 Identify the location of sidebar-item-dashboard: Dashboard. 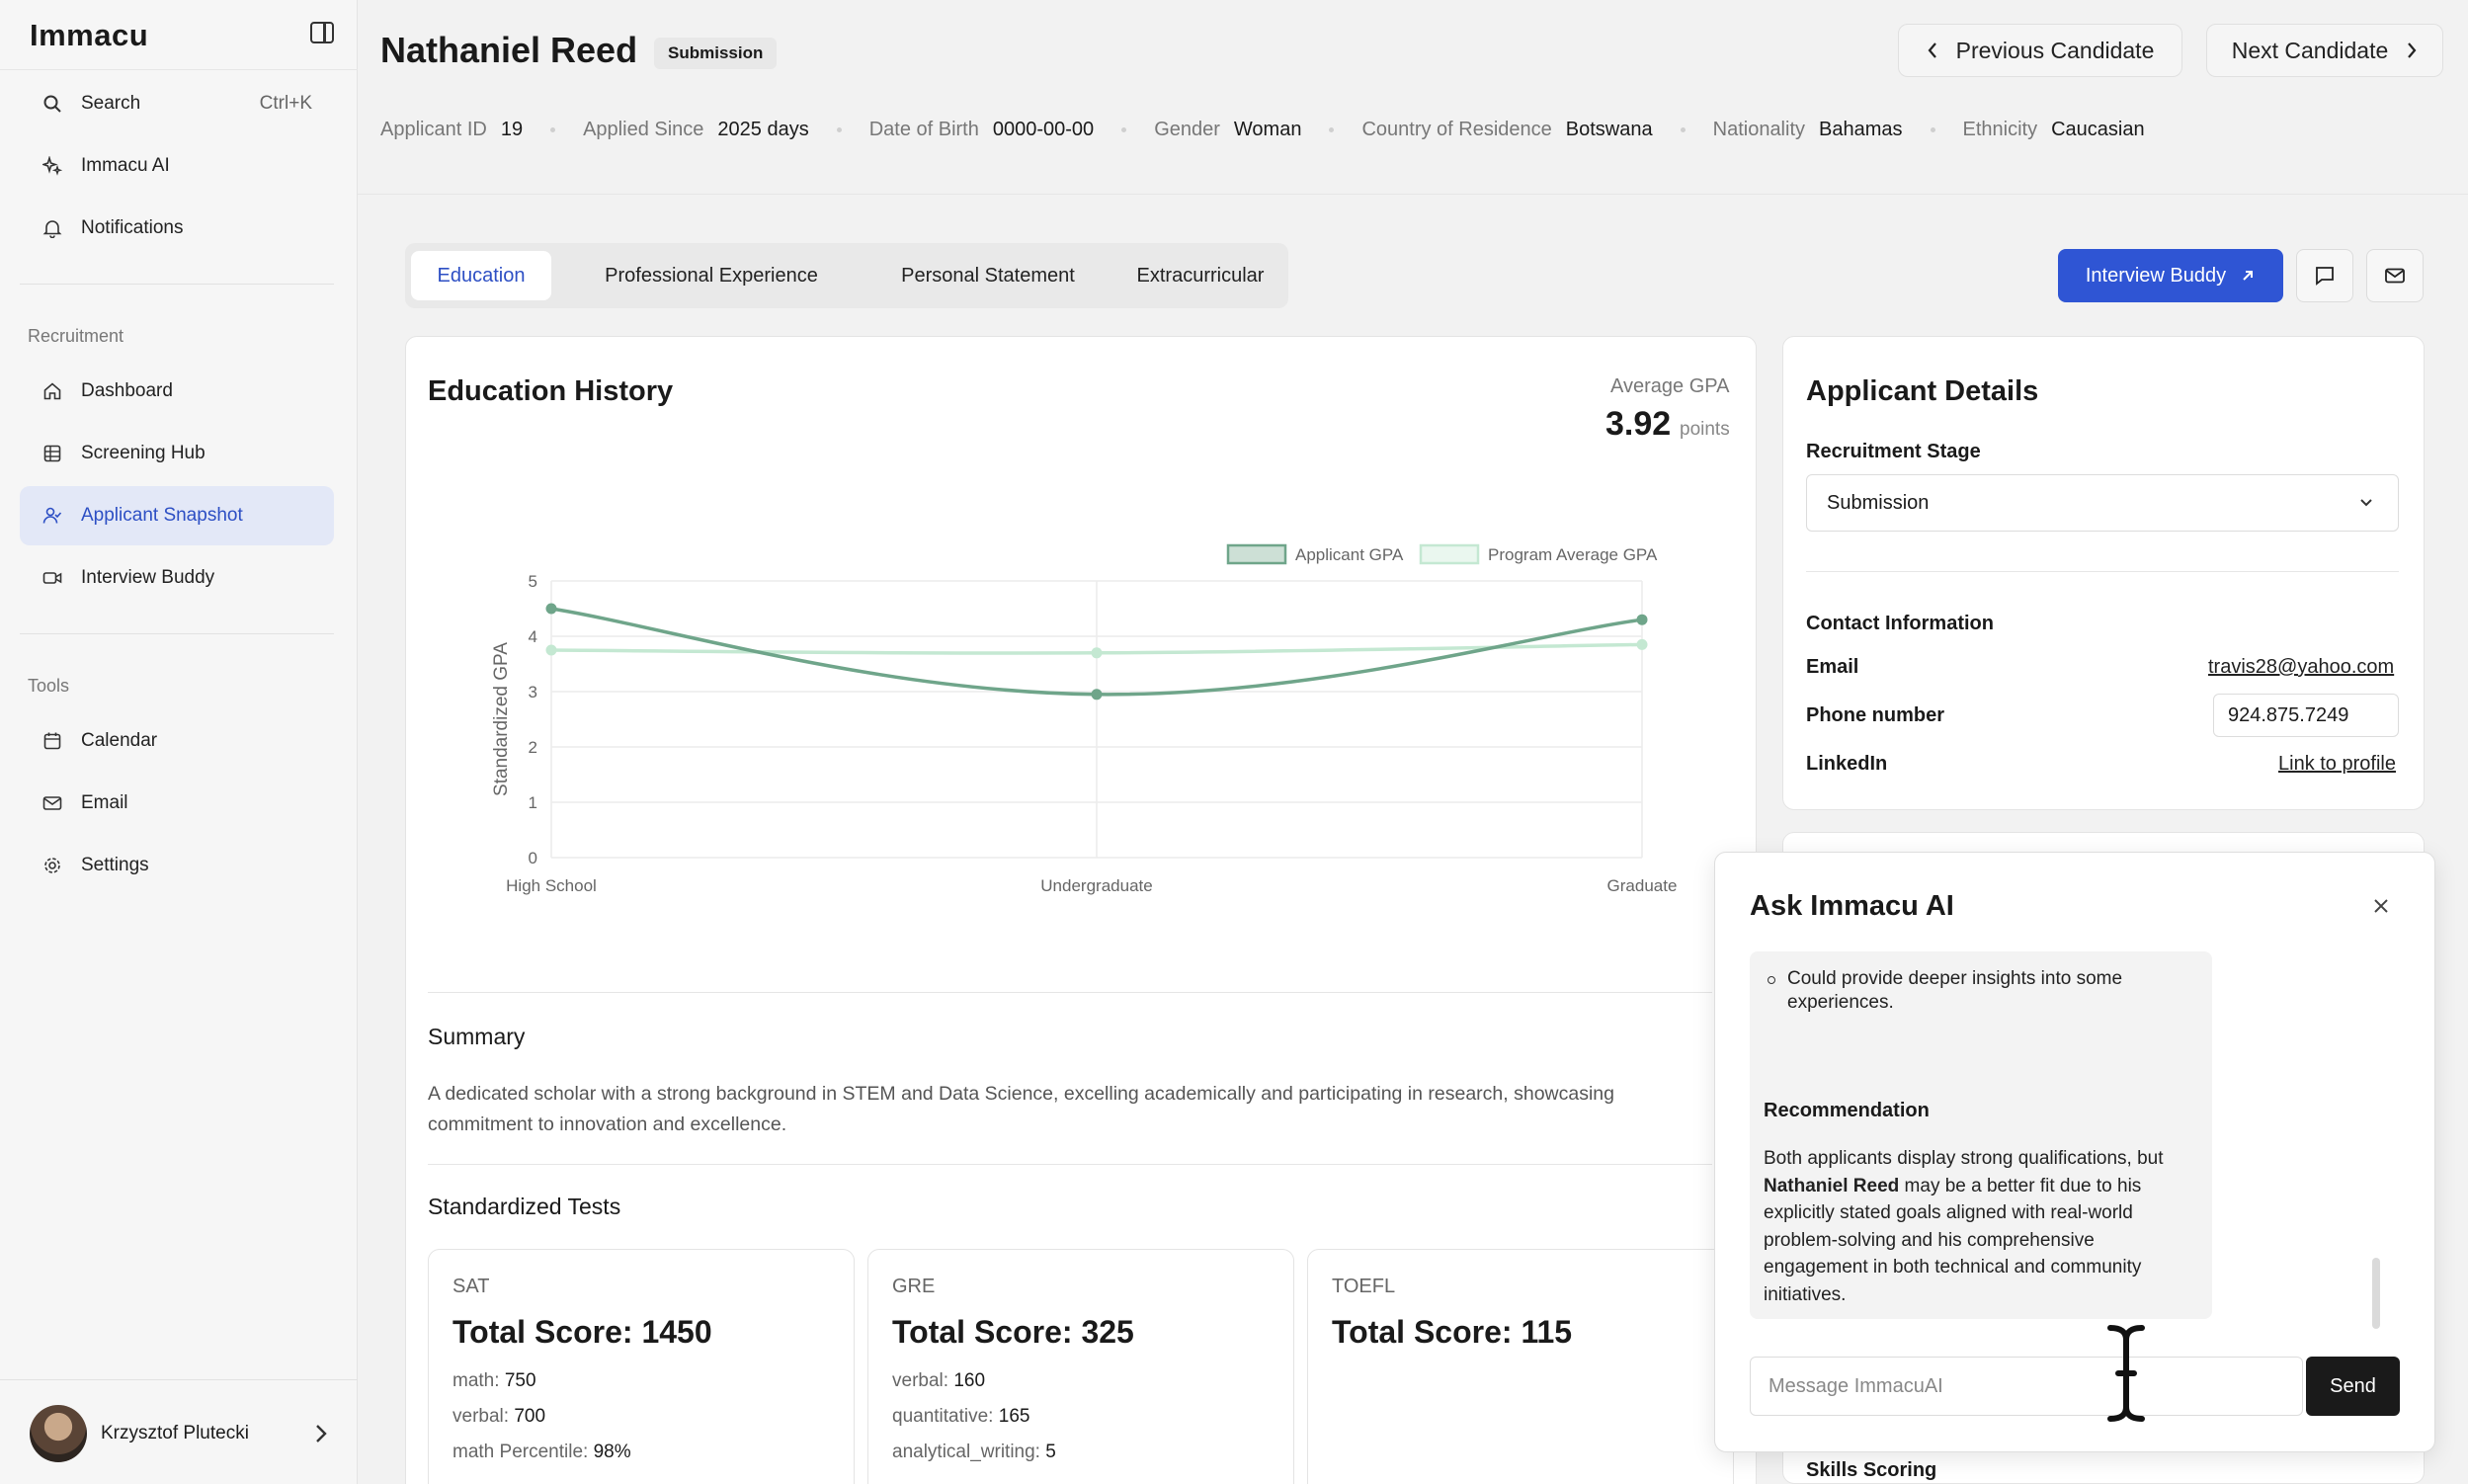
(177, 391).